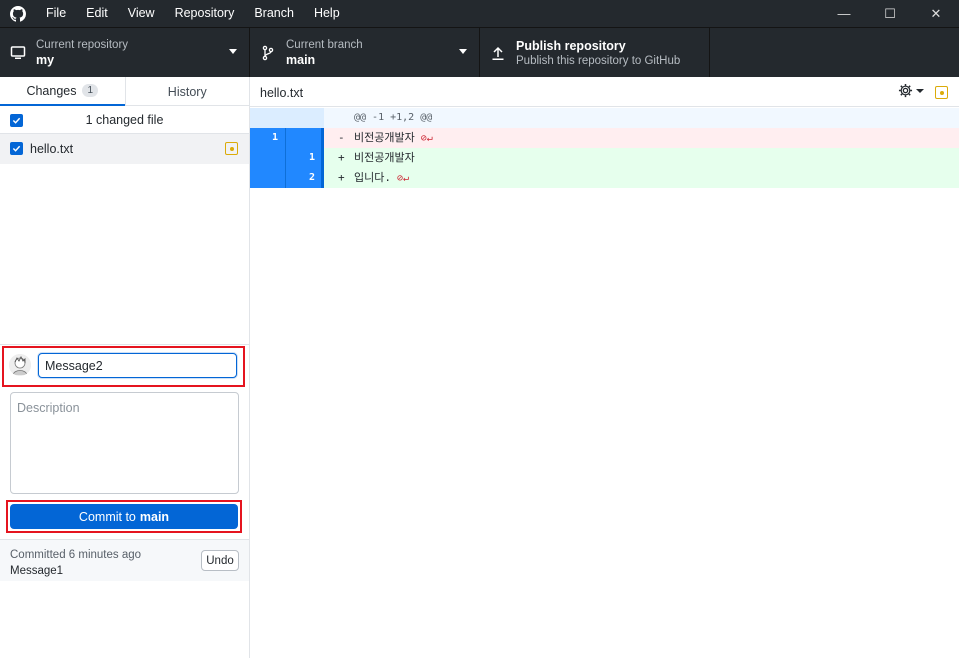 Image resolution: width=959 pixels, height=658 pixels. What do you see at coordinates (107, 516) in the screenshot?
I see `commit-button-prefix: Commit to` at bounding box center [107, 516].